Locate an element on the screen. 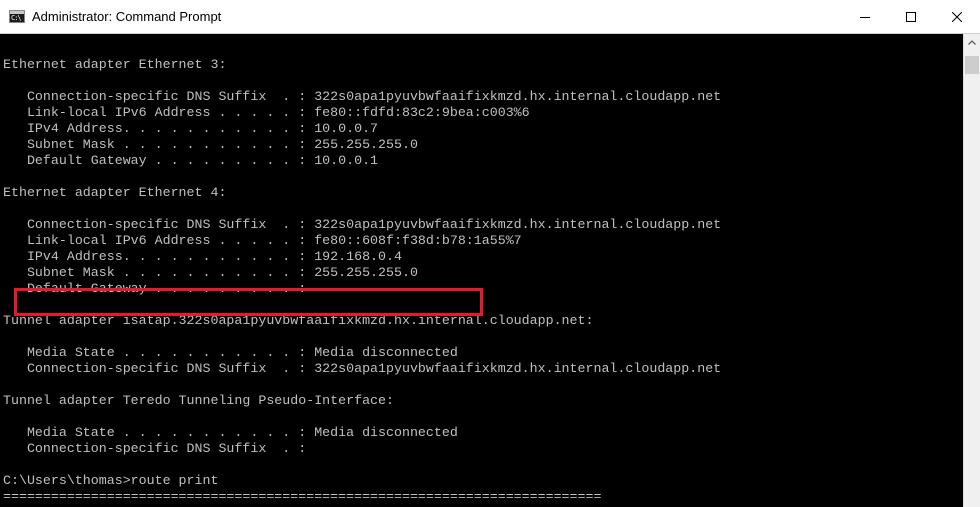 This screenshot has width=980, height=507. scroll-thumb is located at coordinates (972, 65).